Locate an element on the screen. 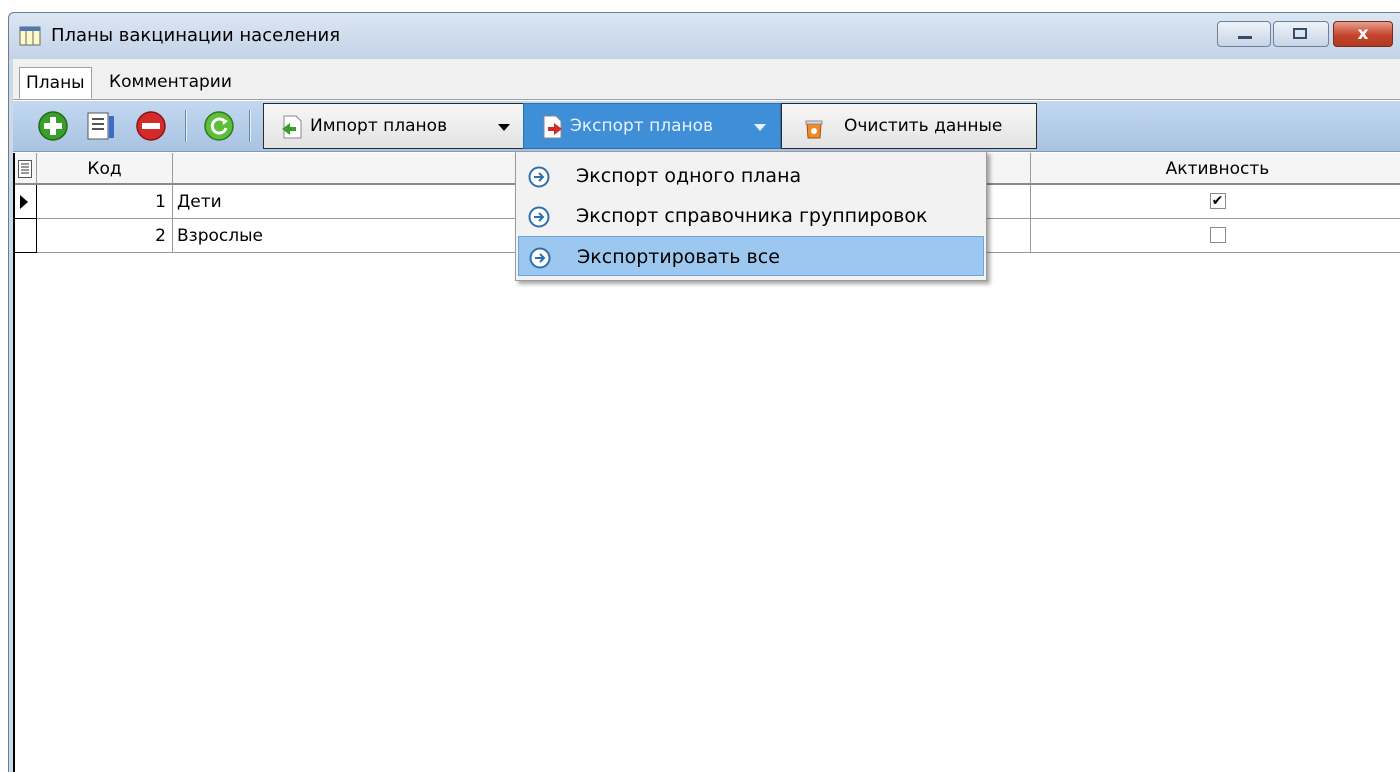 This screenshot has width=1400, height=772. maximize-icon is located at coordinates (1300, 33).